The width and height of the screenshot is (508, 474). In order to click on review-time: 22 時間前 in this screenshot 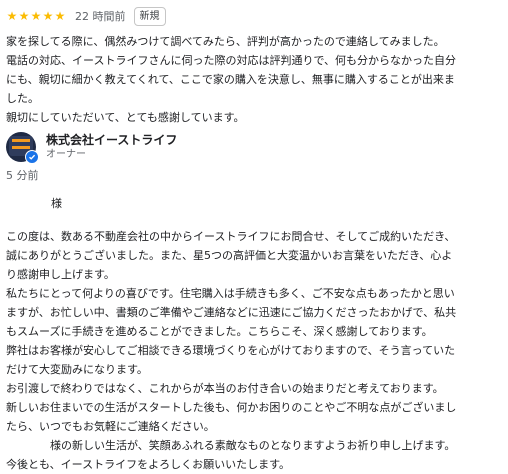, I will do `click(100, 16)`.